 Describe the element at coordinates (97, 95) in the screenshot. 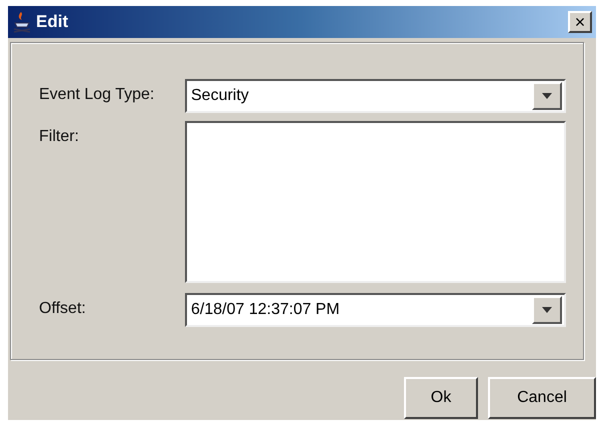

I see `field-label: Event Log Type:` at that location.